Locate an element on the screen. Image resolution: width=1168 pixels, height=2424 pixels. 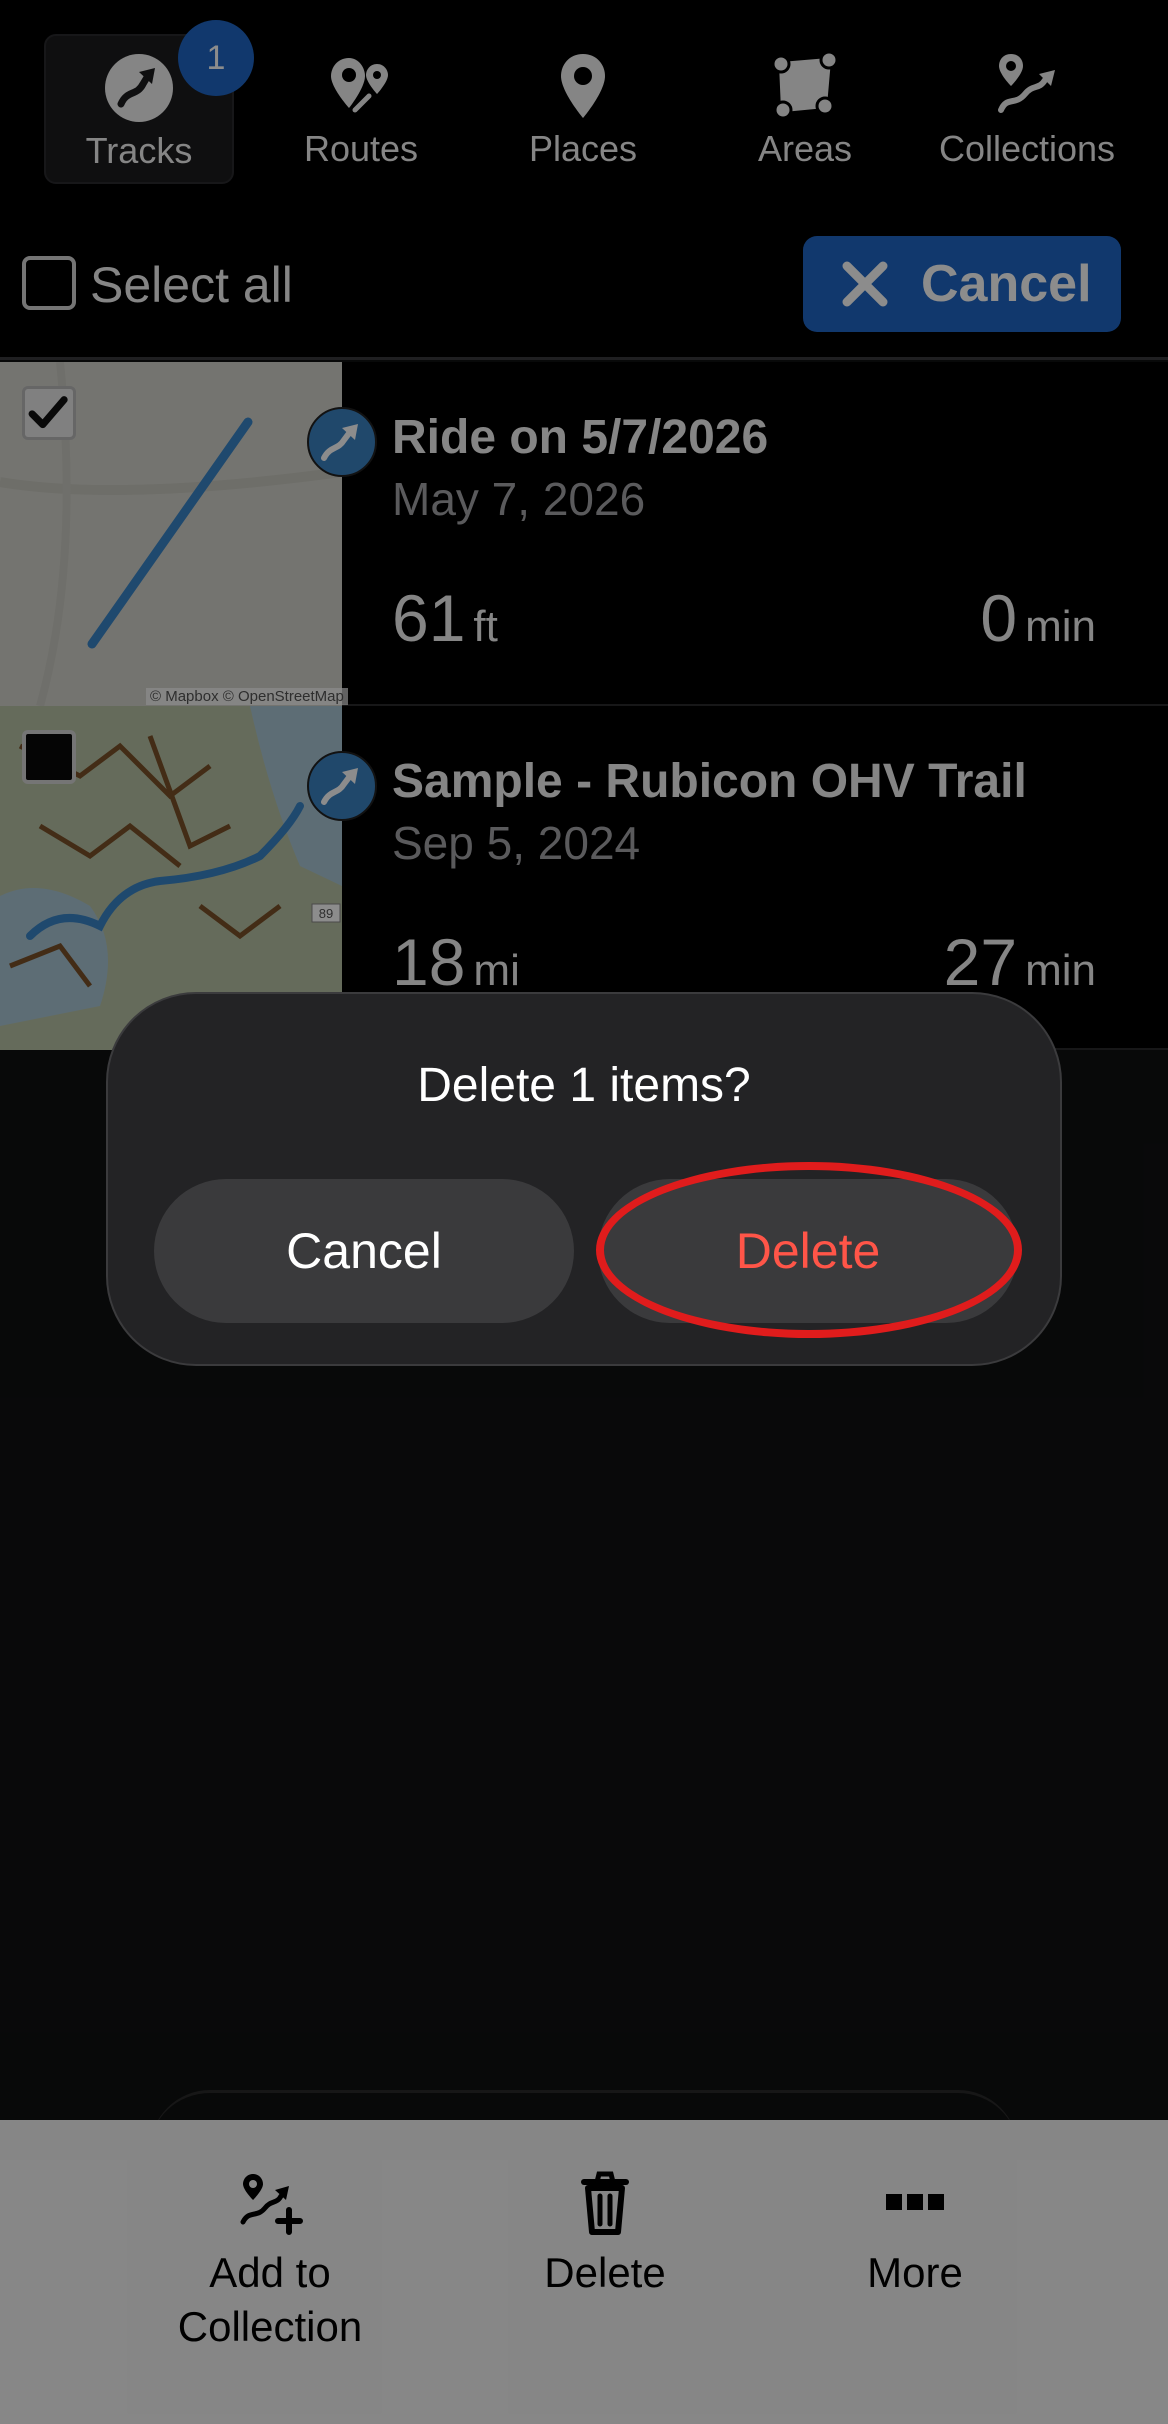
dialog-title: Delete 1 items? is located at coordinates (584, 1085).